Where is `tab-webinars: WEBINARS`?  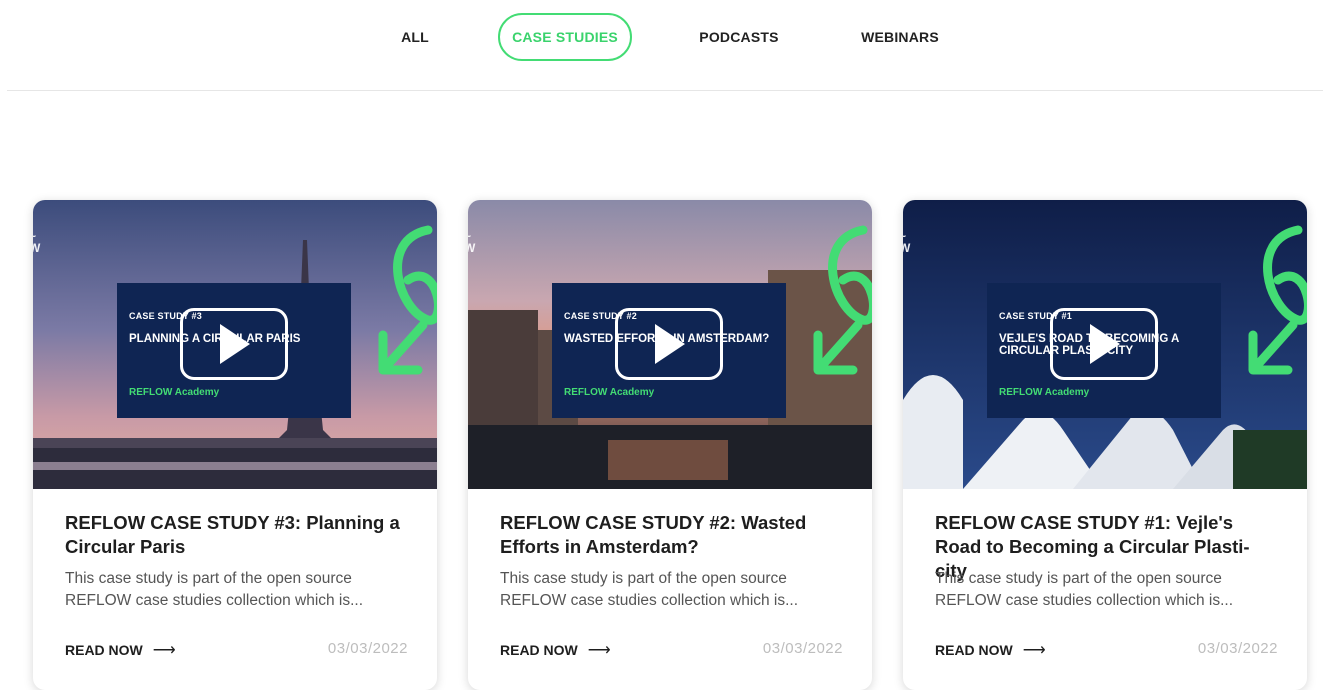
tab-webinars: WEBINARS is located at coordinates (900, 37).